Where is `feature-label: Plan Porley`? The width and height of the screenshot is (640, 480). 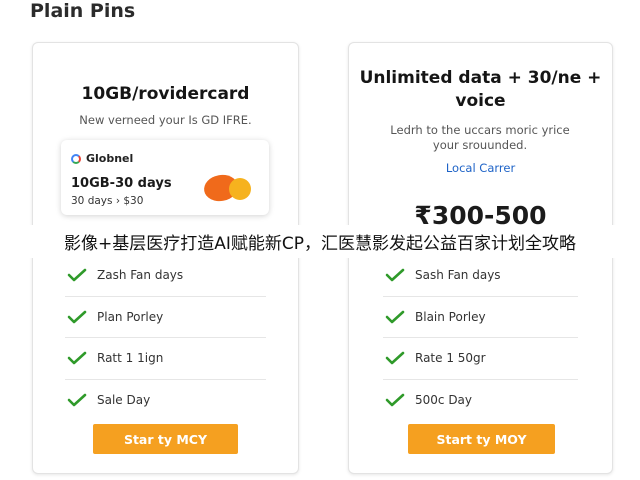 feature-label: Plan Porley is located at coordinates (130, 316).